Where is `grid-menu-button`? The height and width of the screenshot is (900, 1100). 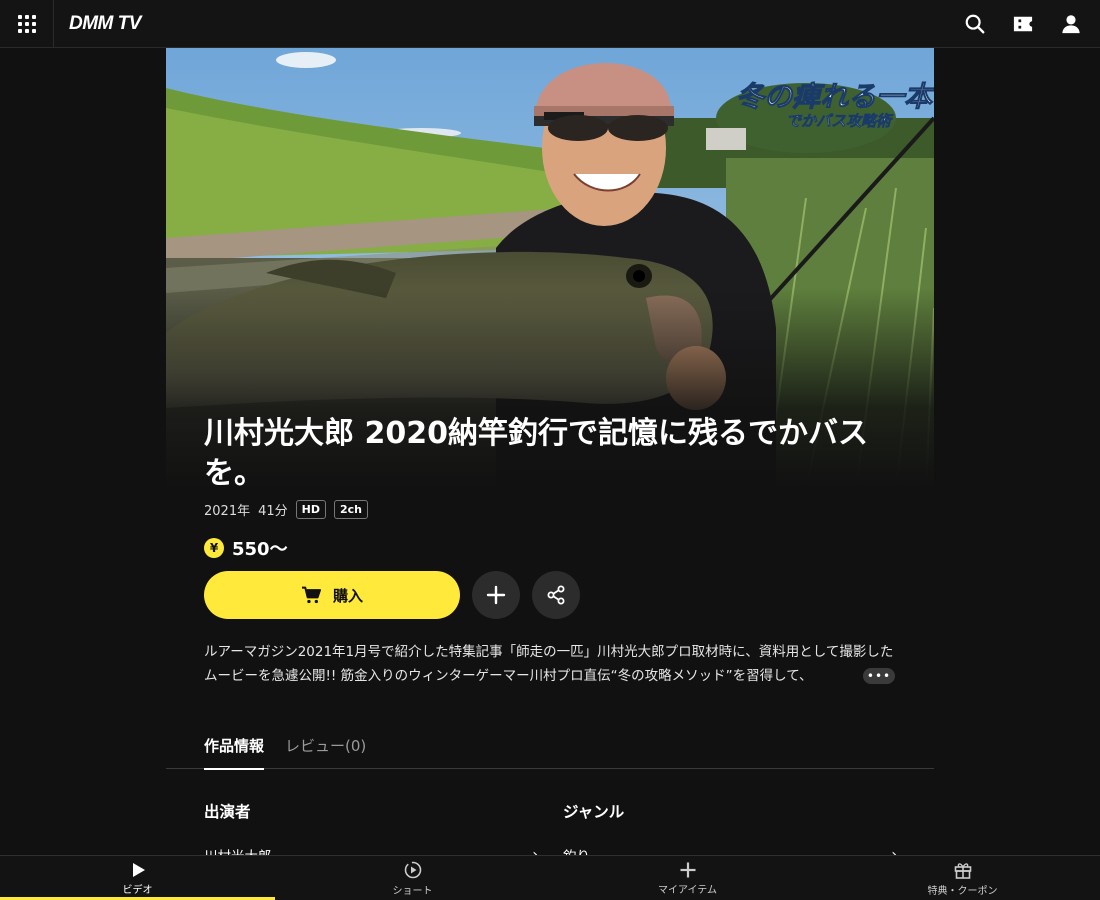 grid-menu-button is located at coordinates (27, 24).